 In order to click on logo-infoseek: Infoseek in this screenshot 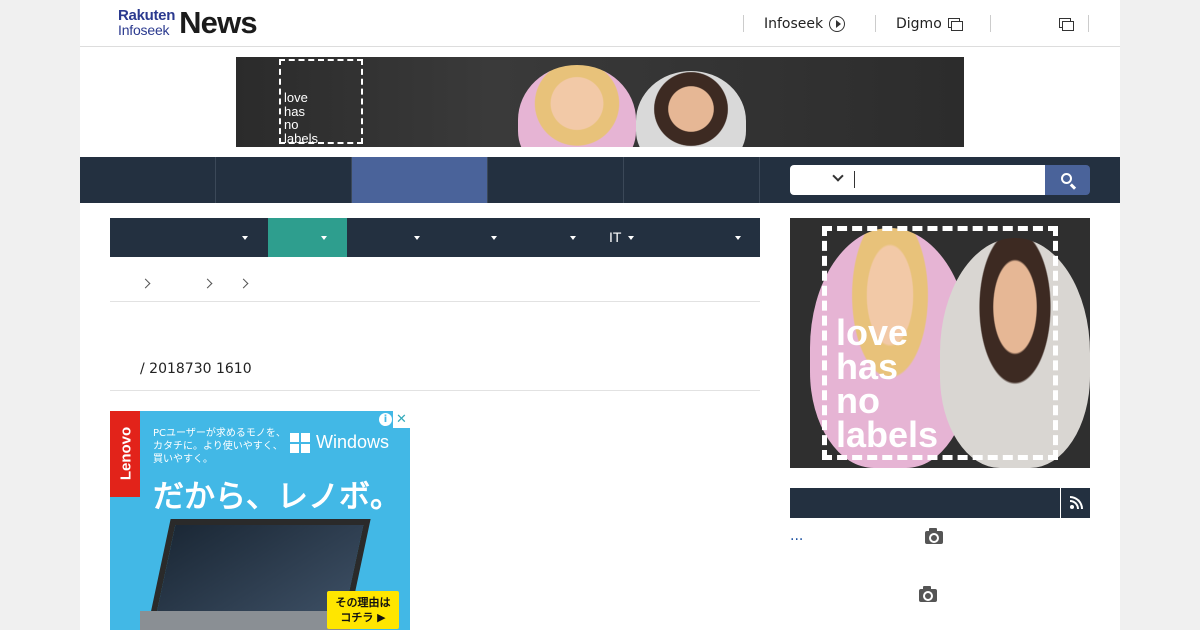, I will do `click(144, 30)`.